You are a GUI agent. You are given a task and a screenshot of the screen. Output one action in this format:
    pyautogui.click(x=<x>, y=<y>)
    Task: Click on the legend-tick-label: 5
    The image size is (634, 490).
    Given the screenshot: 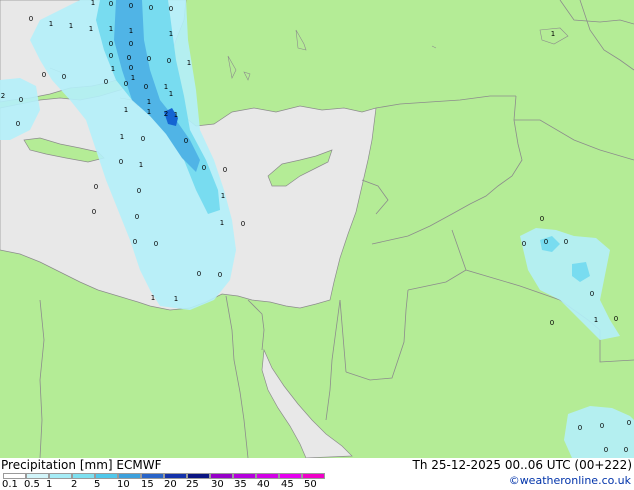 What is the action you would take?
    pyautogui.click(x=97, y=484)
    